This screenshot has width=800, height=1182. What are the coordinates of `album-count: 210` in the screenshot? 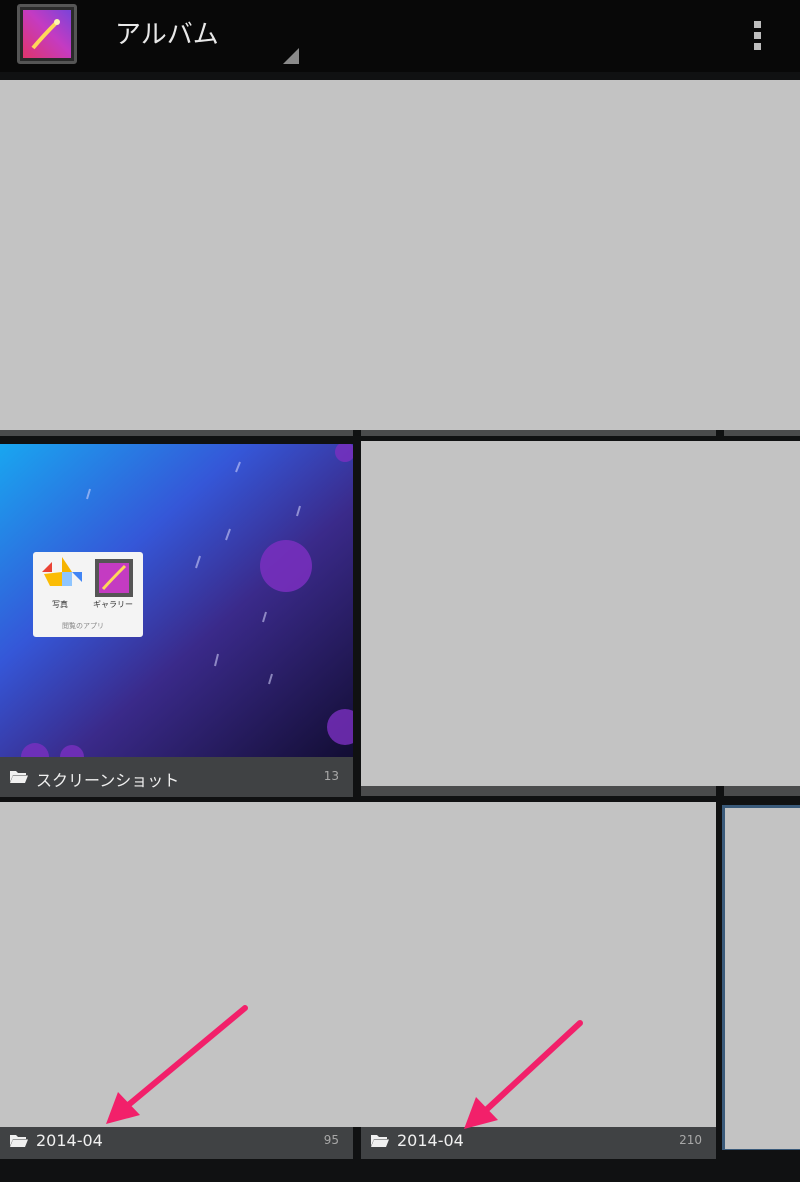 It's located at (690, 1140).